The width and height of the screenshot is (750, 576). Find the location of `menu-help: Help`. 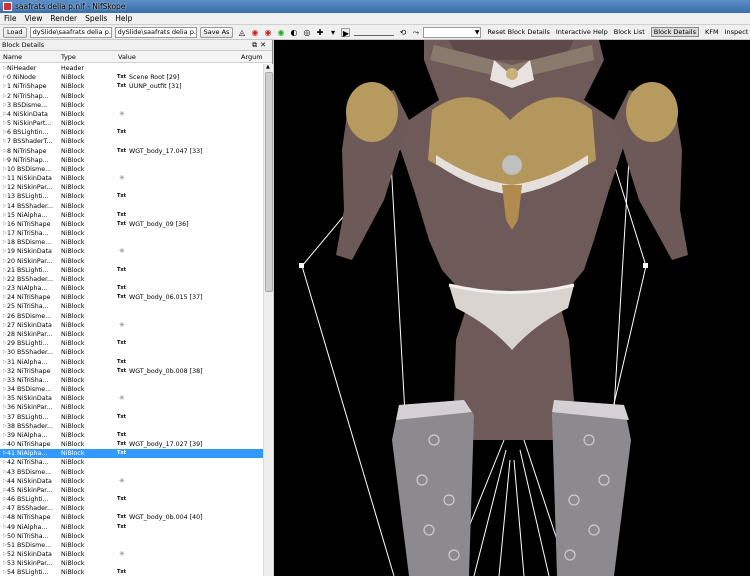

menu-help: Help is located at coordinates (123, 18).